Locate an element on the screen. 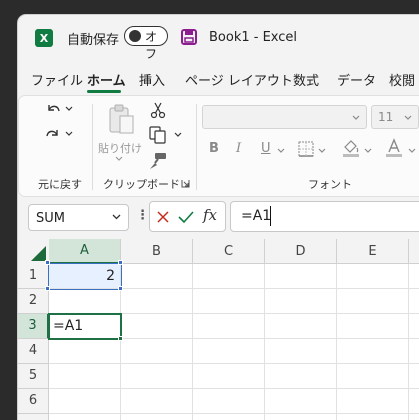 This screenshot has width=419, height=420. check-icon is located at coordinates (186, 217).